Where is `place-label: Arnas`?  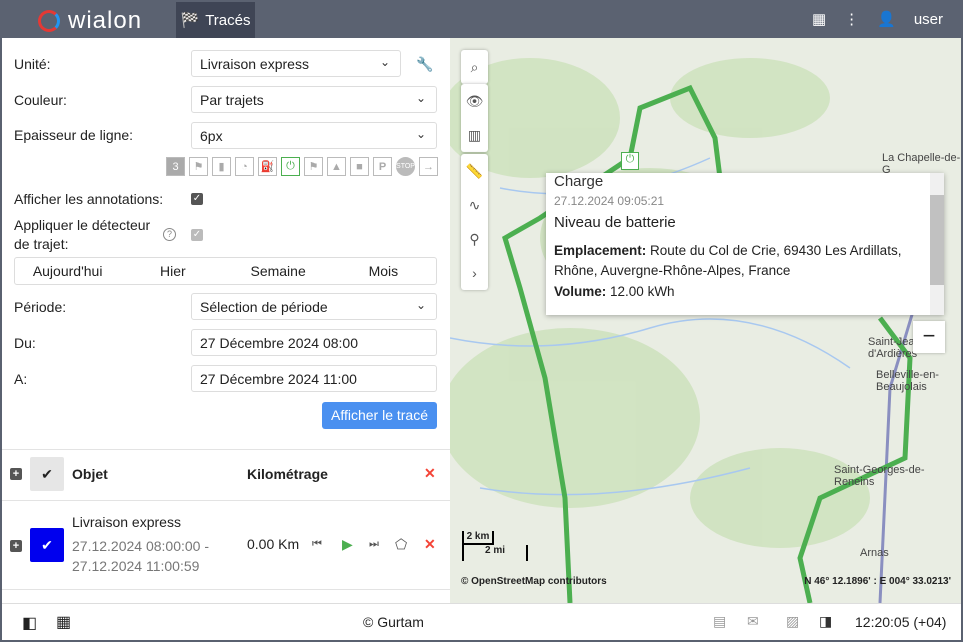
place-label: Arnas is located at coordinates (874, 553).